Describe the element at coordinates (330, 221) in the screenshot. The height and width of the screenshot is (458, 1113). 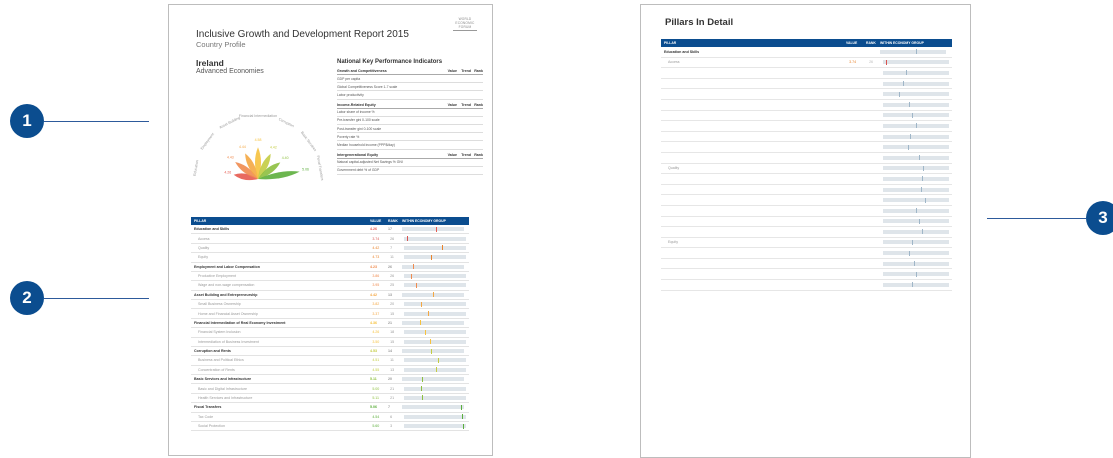
I see `pillar-table-header: PILLAR VALUE RANK WITHIN ECONOMY GROUP` at that location.